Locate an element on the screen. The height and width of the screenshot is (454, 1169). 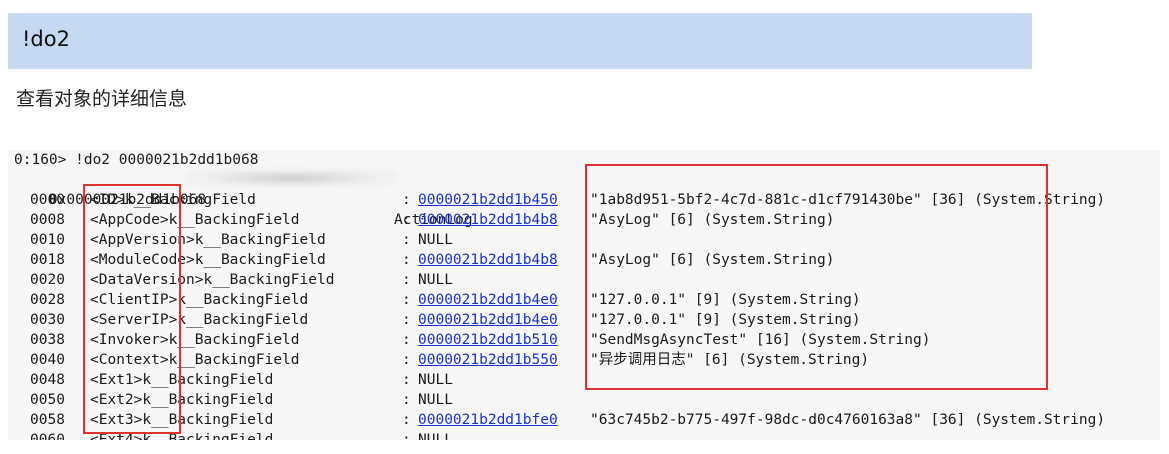
description-text: 查看对象的详细信息 is located at coordinates (102, 99).